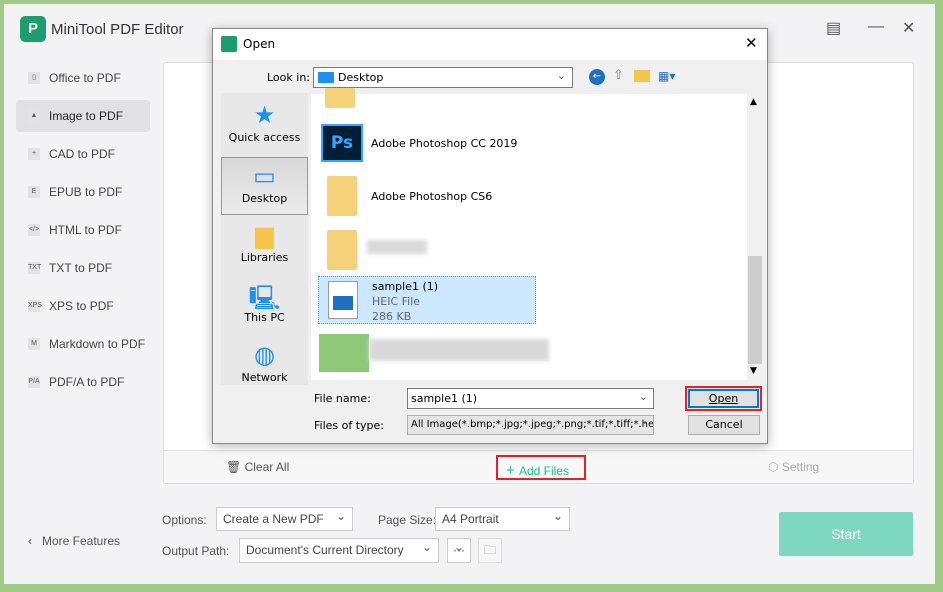  Describe the element at coordinates (490, 550) in the screenshot. I see `folder-icon: 🗀` at that location.